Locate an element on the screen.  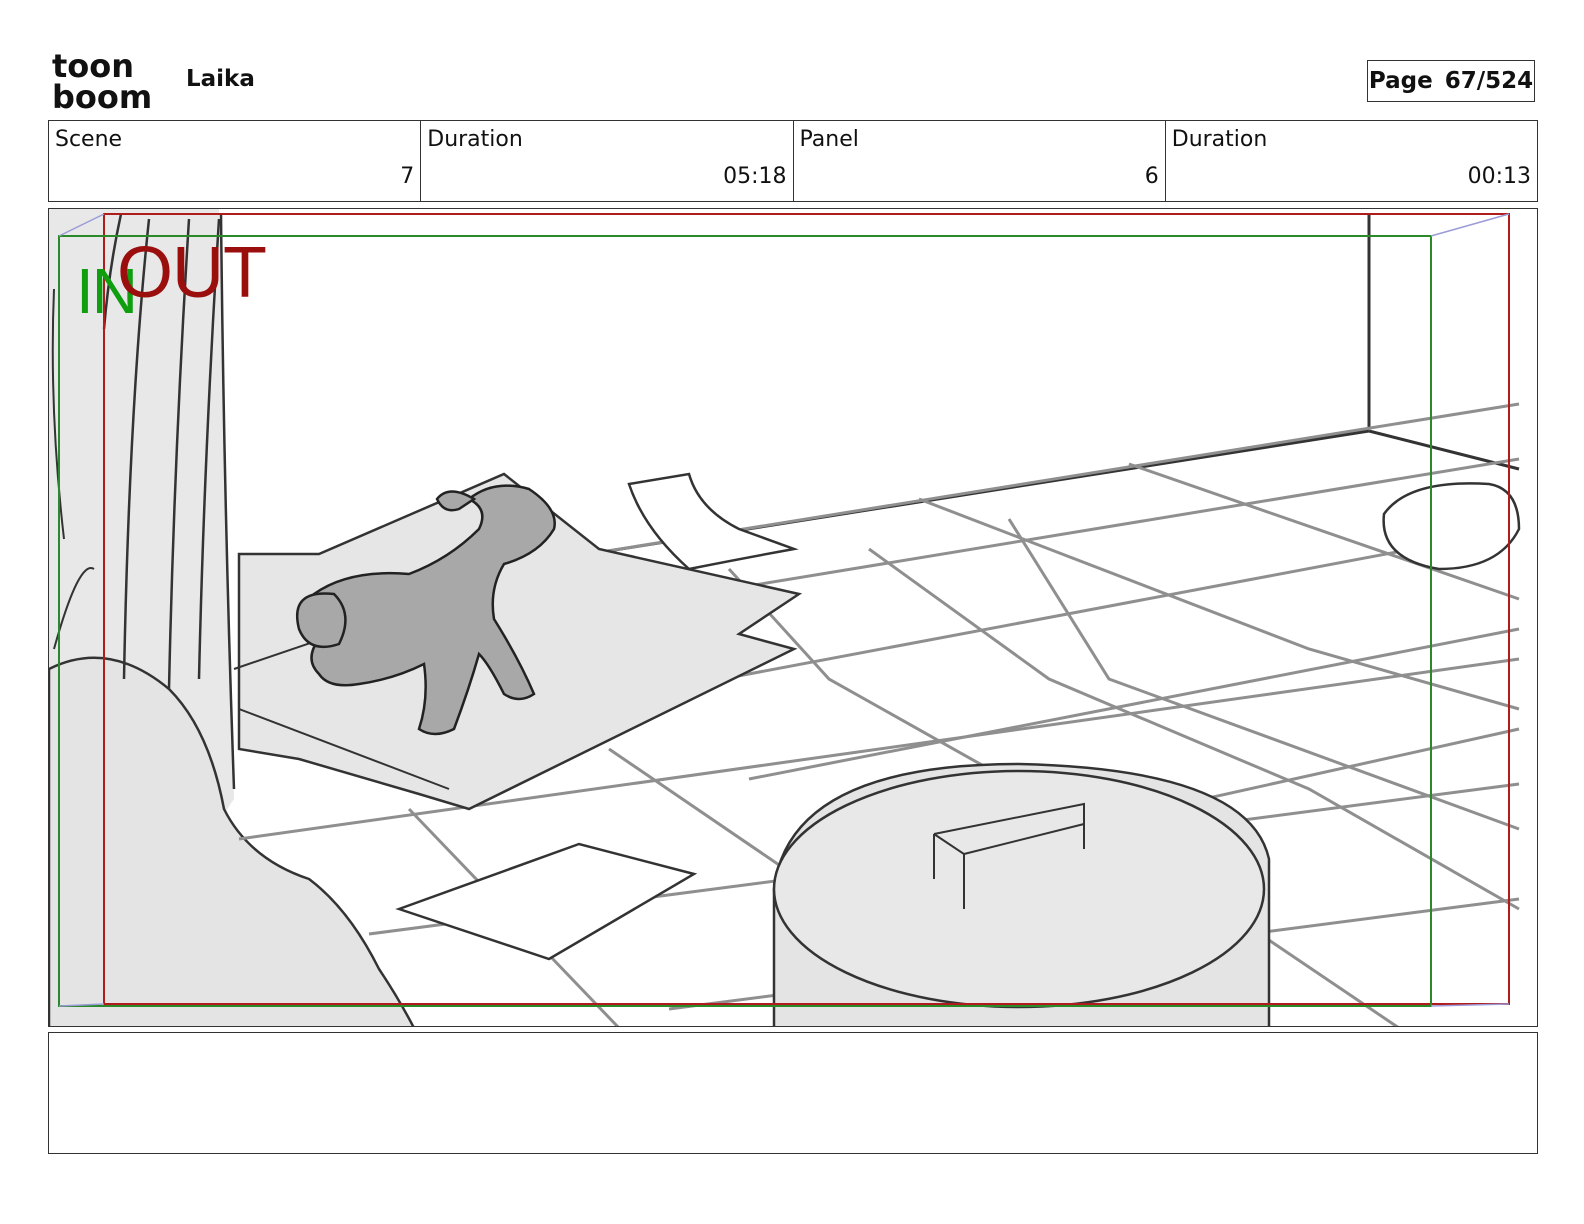
page-label: Page is located at coordinates (1400, 81).